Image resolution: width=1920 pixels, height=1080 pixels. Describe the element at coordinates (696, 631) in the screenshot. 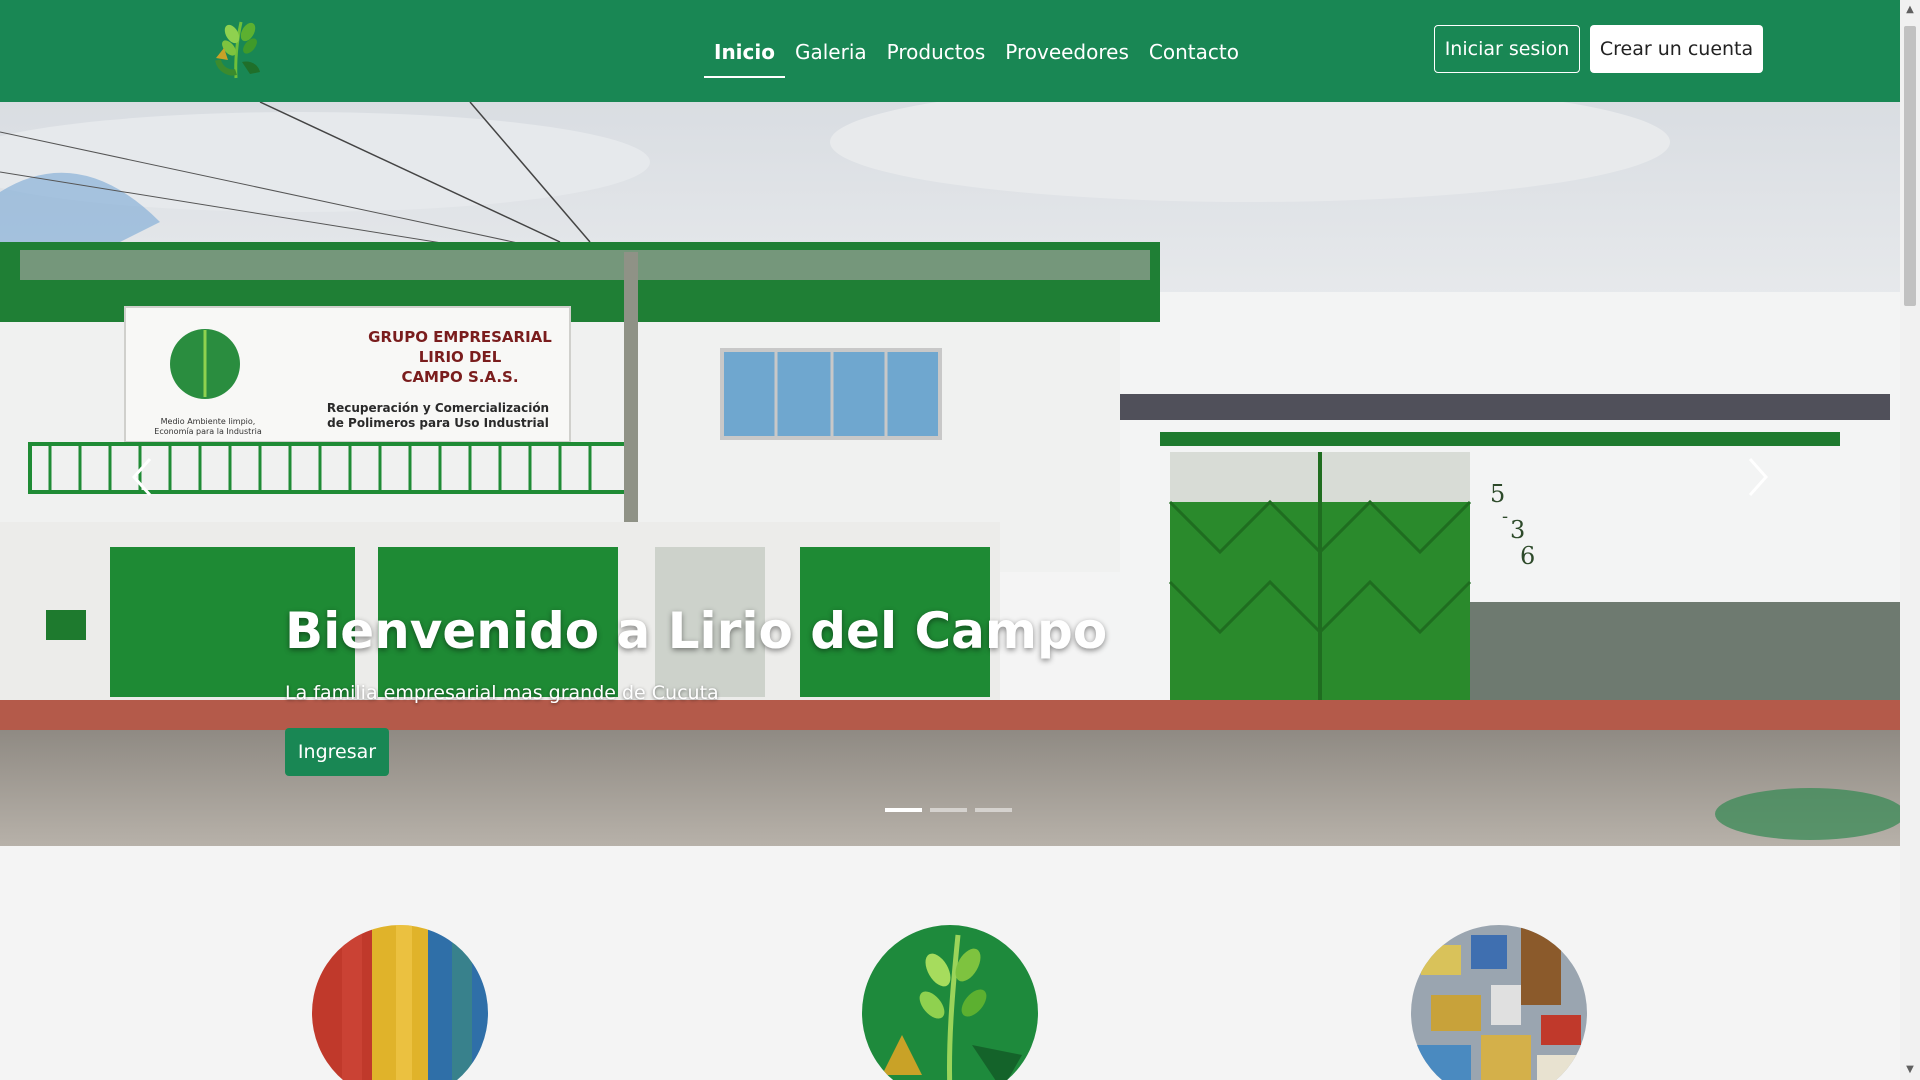

I see `hero-title: Bienvenido a Lirio del Campo` at that location.